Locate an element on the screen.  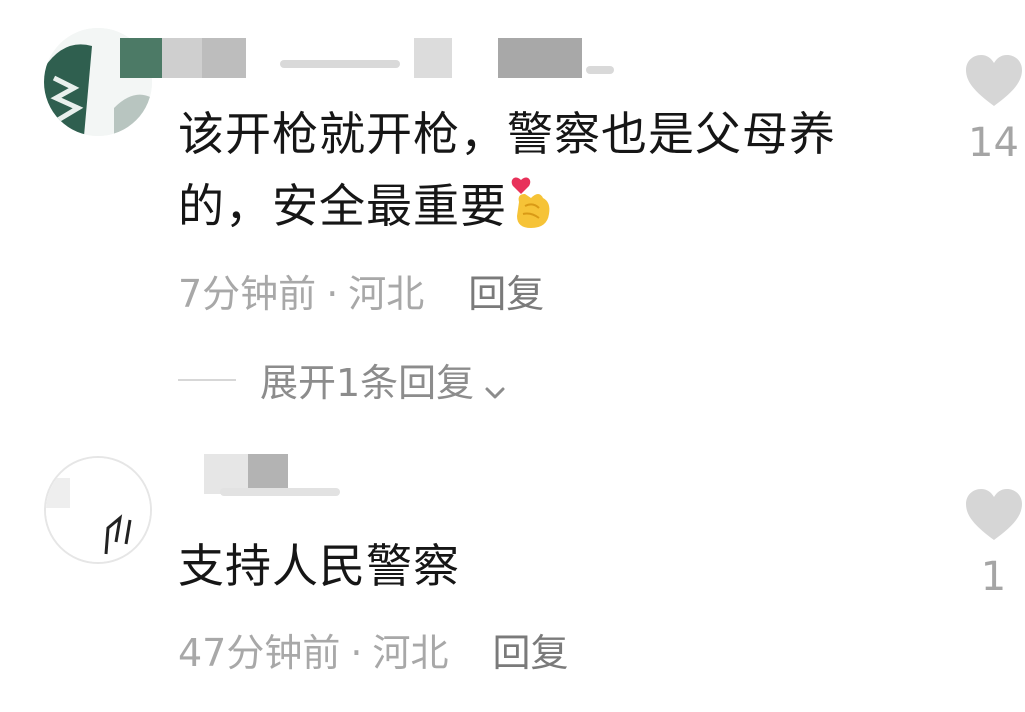
avatar-image-icon is located at coordinates (98, 510).